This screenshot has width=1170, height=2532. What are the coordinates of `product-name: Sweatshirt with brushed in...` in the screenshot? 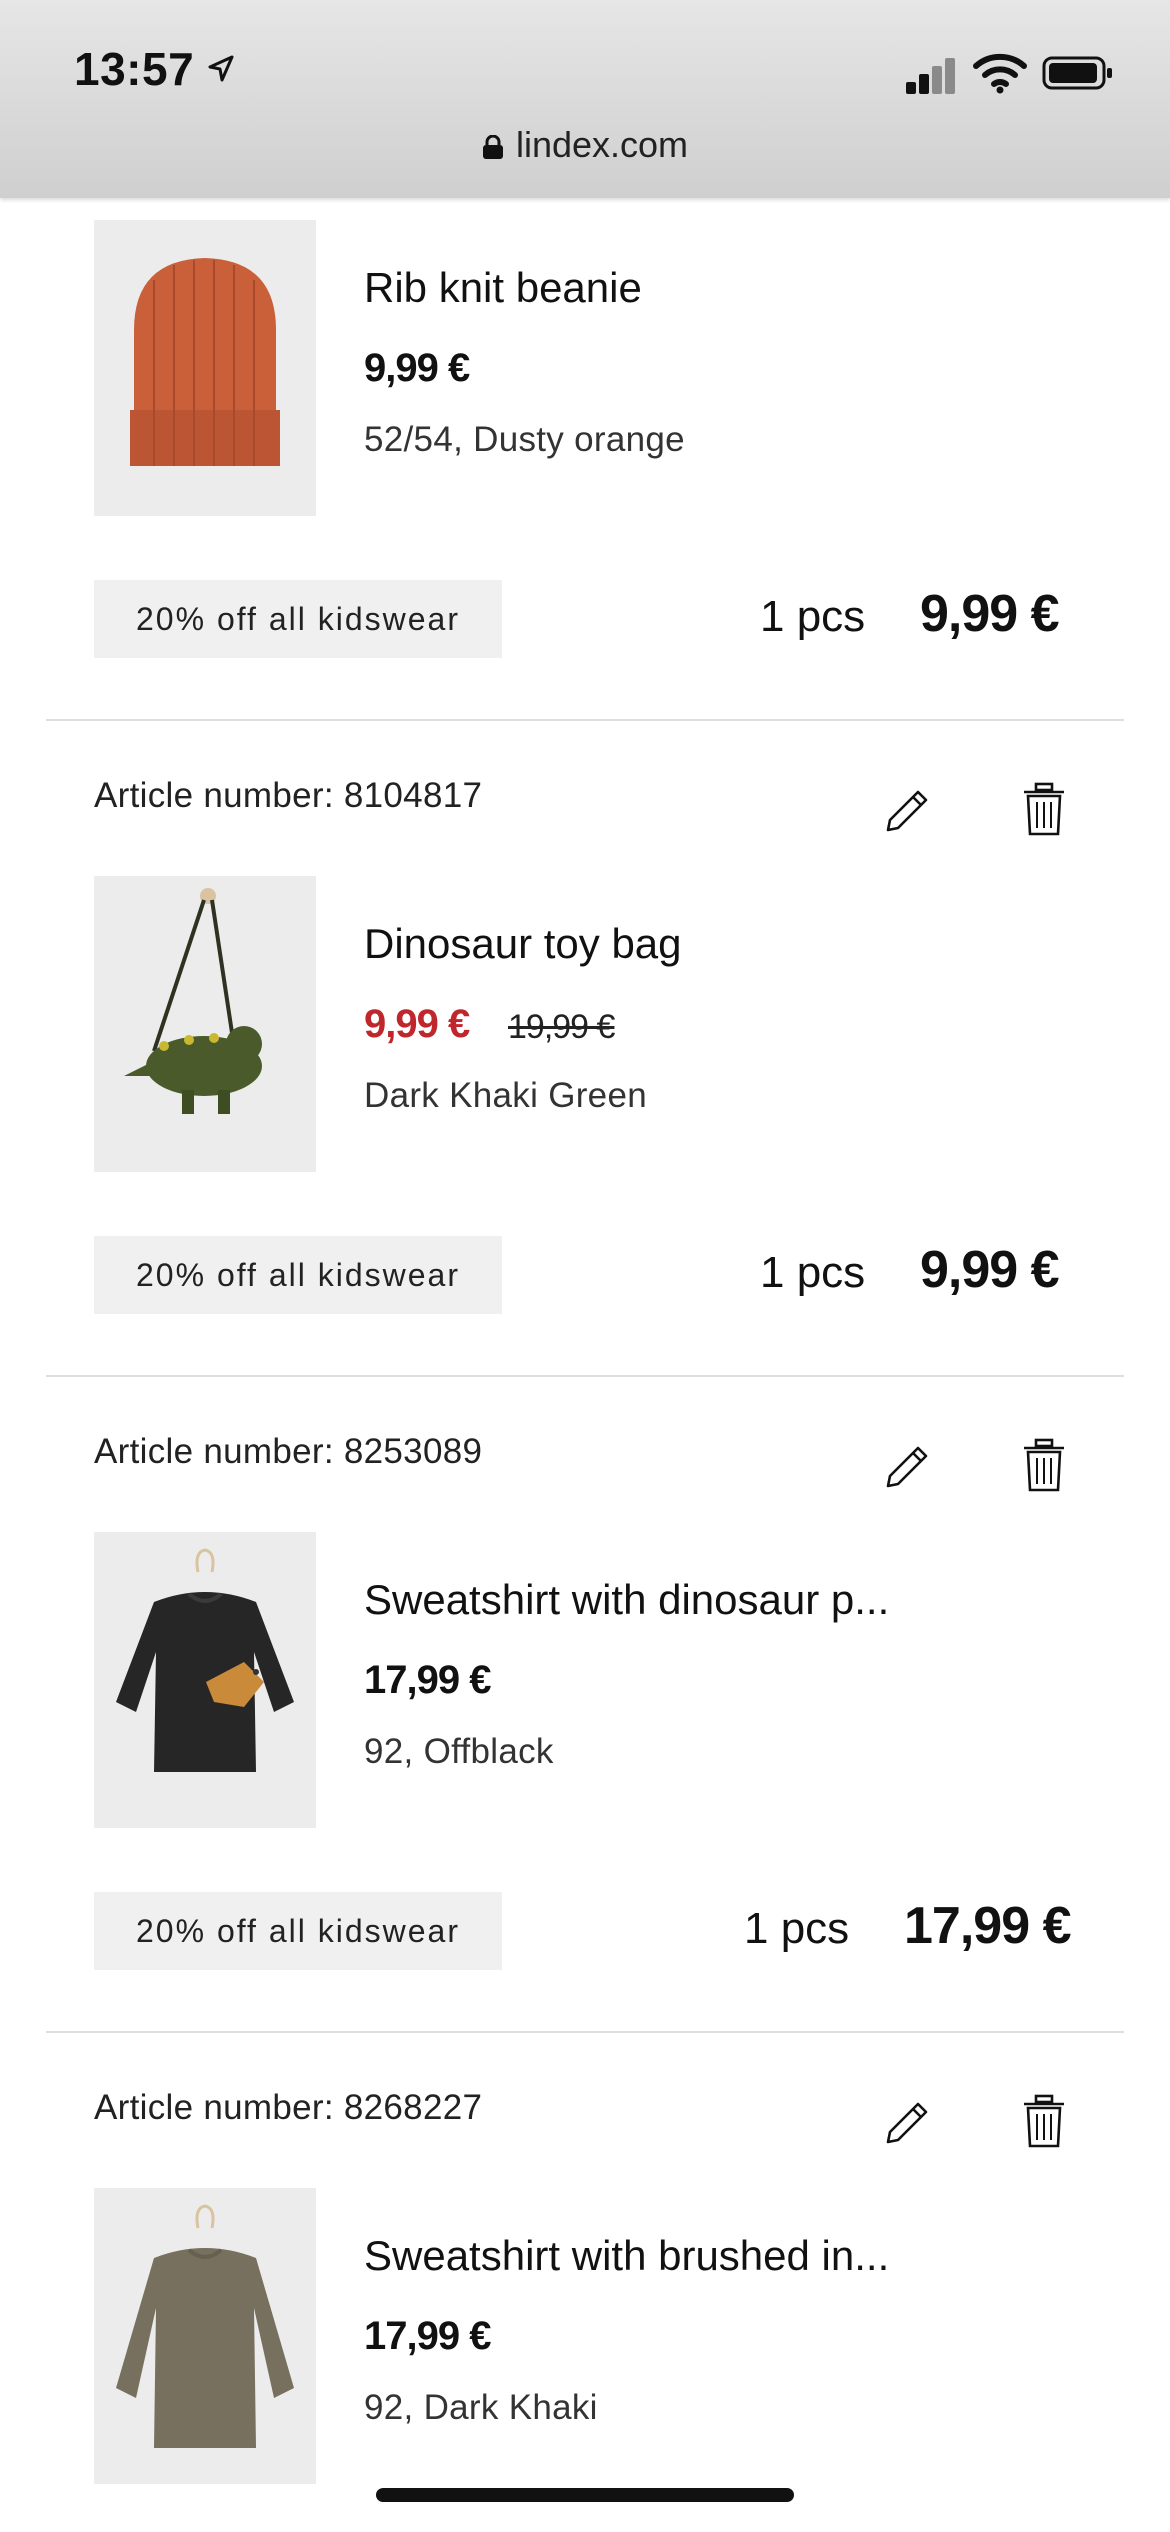 It's located at (626, 2256).